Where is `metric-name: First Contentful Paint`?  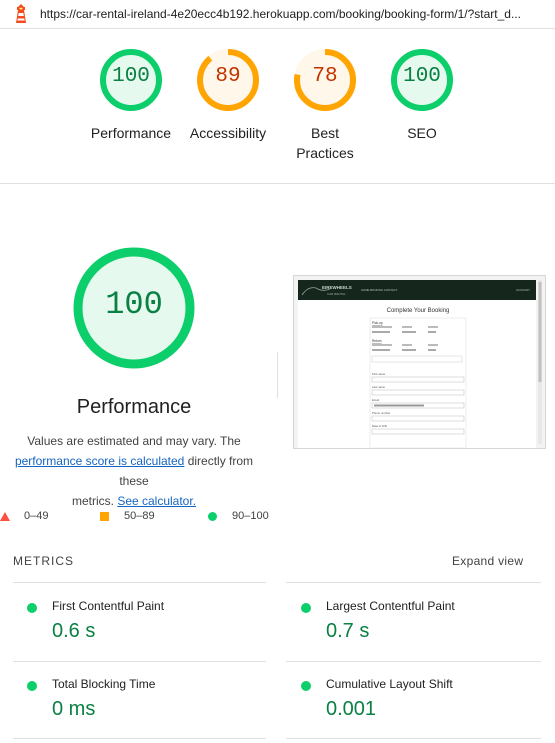 metric-name: First Contentful Paint is located at coordinates (108, 606).